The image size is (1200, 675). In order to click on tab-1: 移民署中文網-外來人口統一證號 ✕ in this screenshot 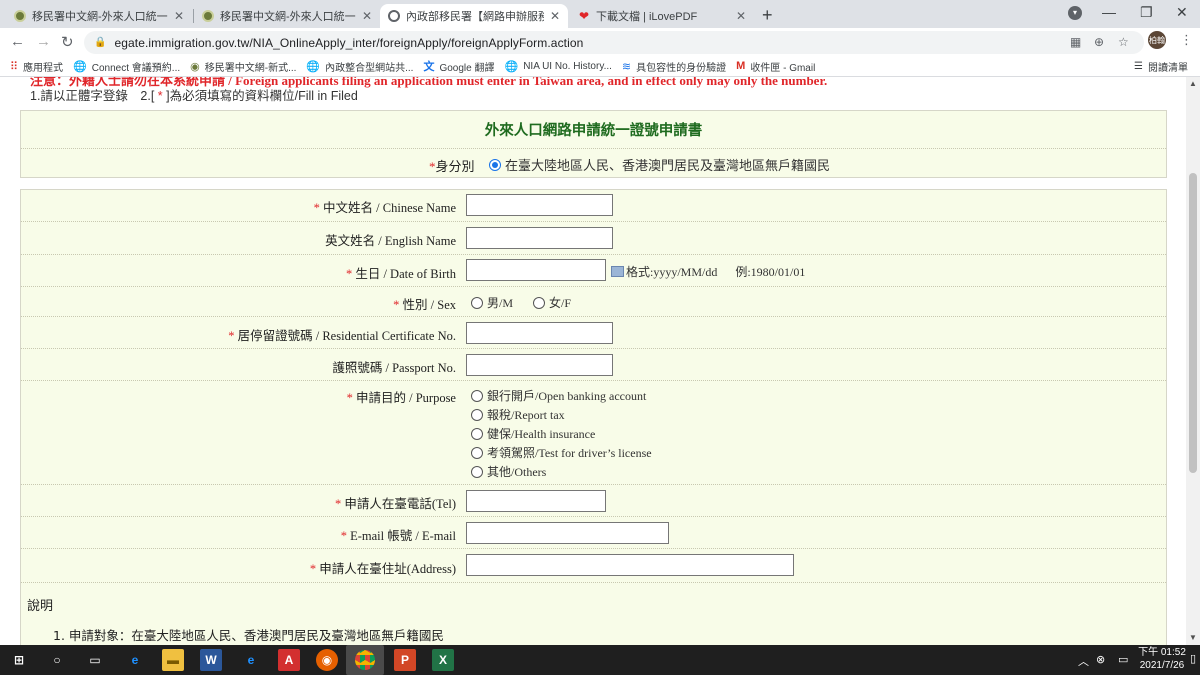, I will do `click(99, 16)`.